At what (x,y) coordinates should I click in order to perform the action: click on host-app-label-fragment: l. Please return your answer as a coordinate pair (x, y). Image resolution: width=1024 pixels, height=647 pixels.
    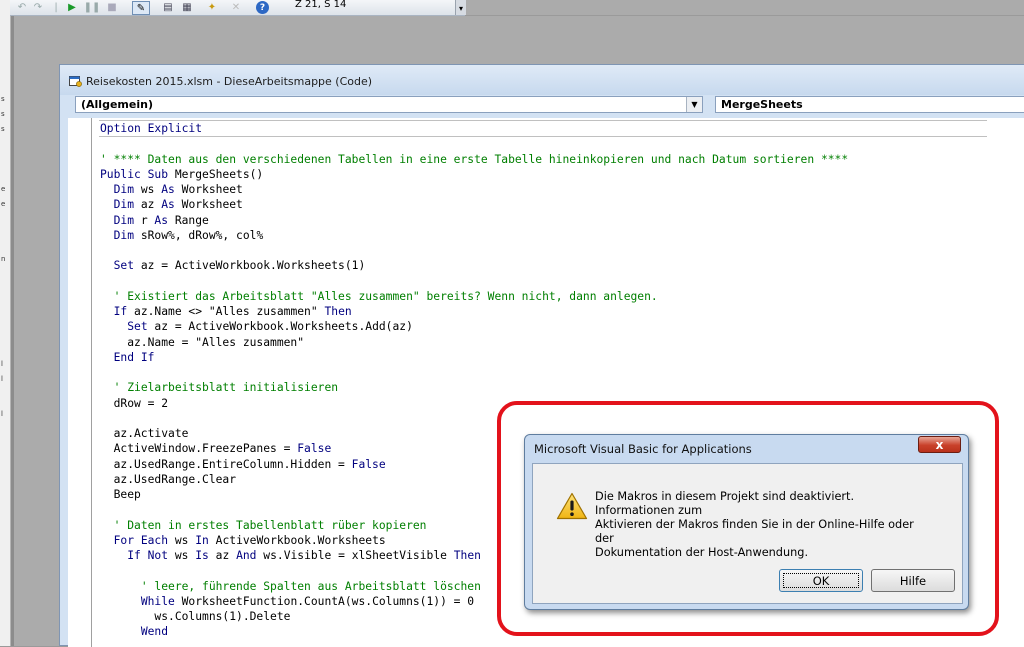
    Looking at the image, I should click on (2, 364).